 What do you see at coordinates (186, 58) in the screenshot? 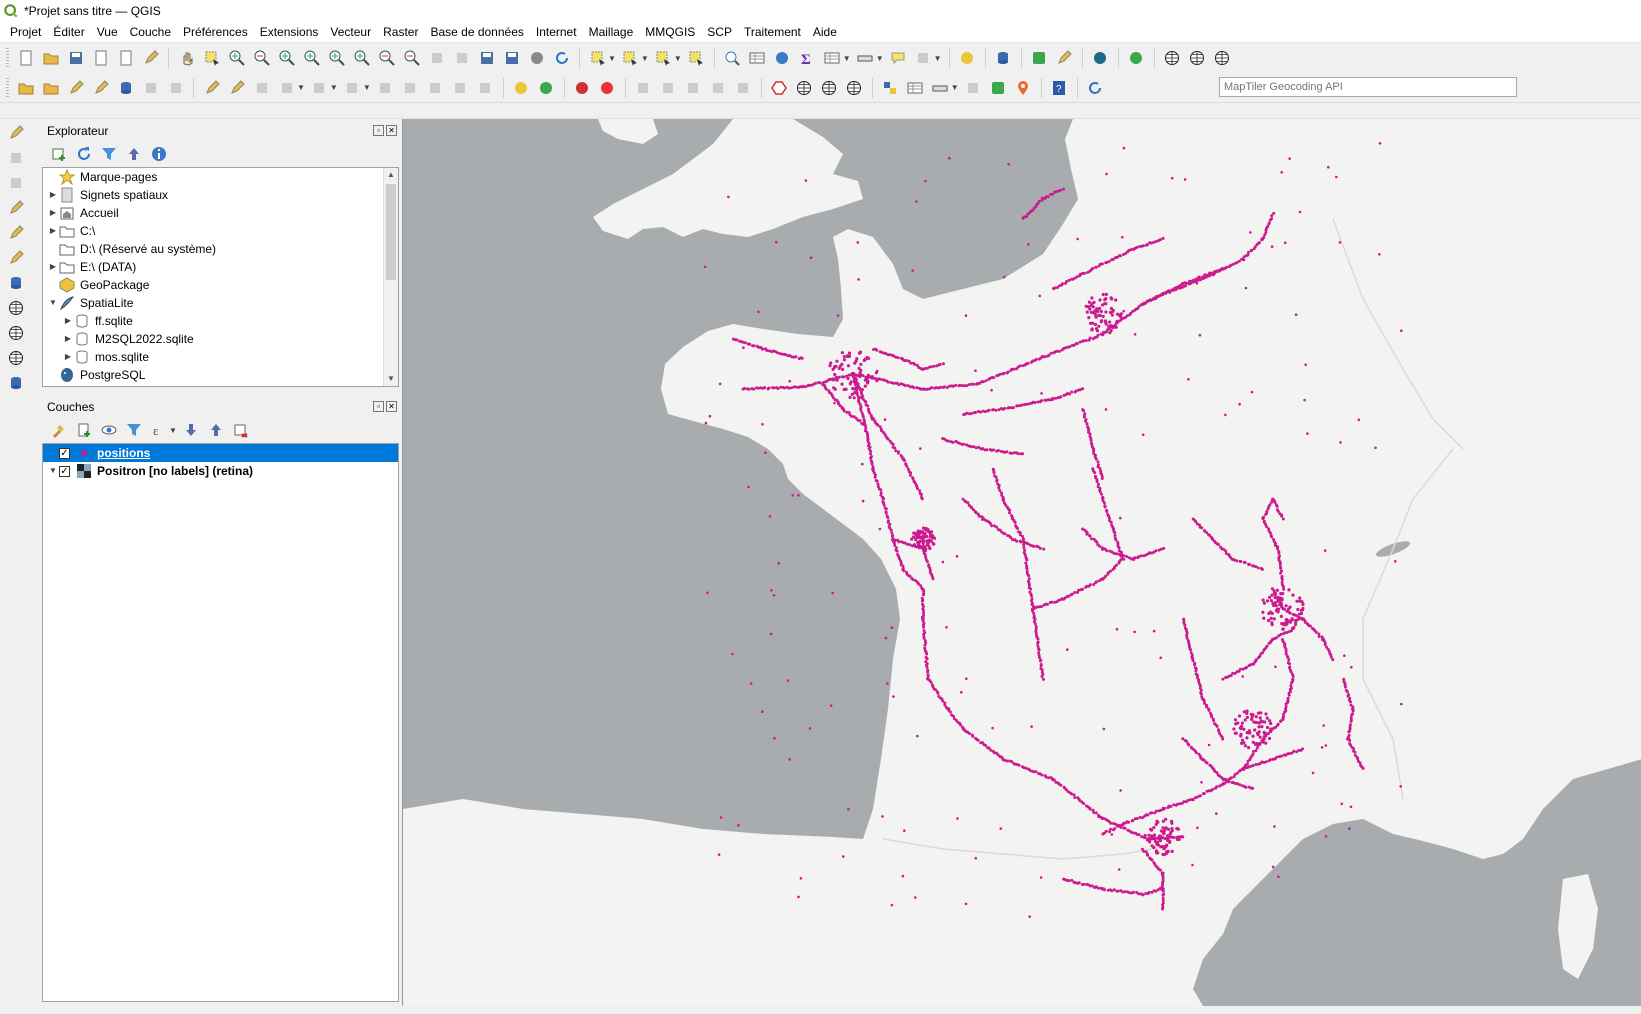
I see `pan-map-button` at bounding box center [186, 58].